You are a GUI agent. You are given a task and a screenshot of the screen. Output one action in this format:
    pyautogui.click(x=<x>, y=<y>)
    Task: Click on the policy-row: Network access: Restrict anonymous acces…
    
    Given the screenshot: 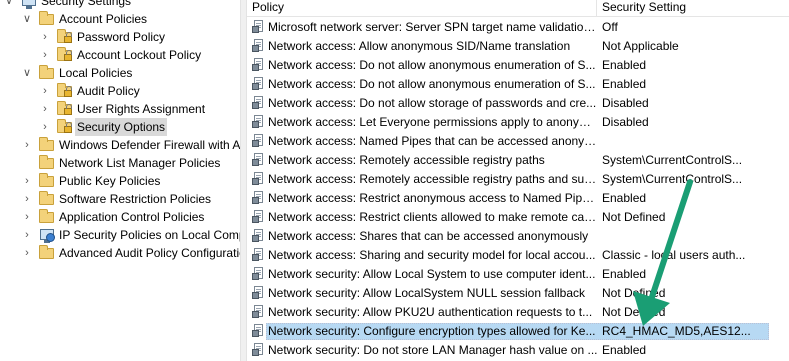 What is the action you would take?
    pyautogui.click(x=518, y=198)
    